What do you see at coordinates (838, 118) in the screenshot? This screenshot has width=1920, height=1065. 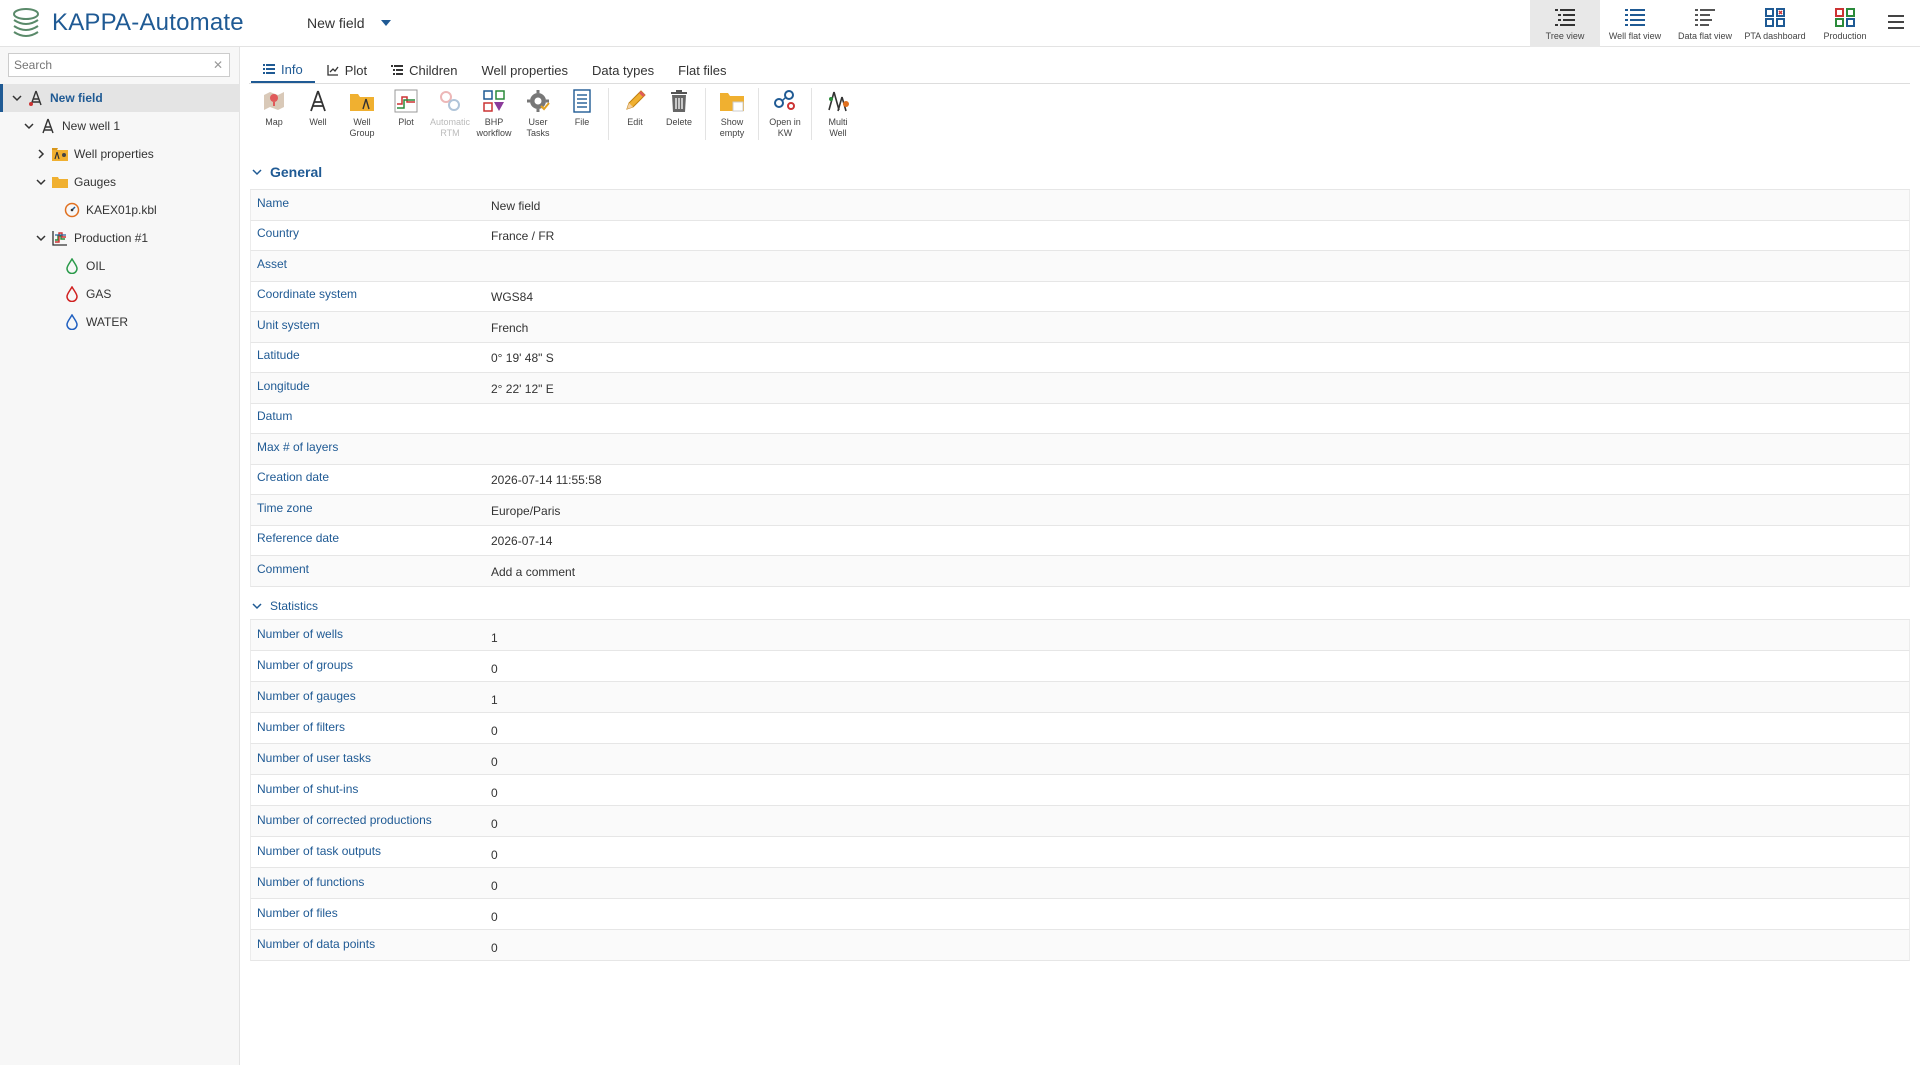 I see `multi-well-button: Multi Well` at bounding box center [838, 118].